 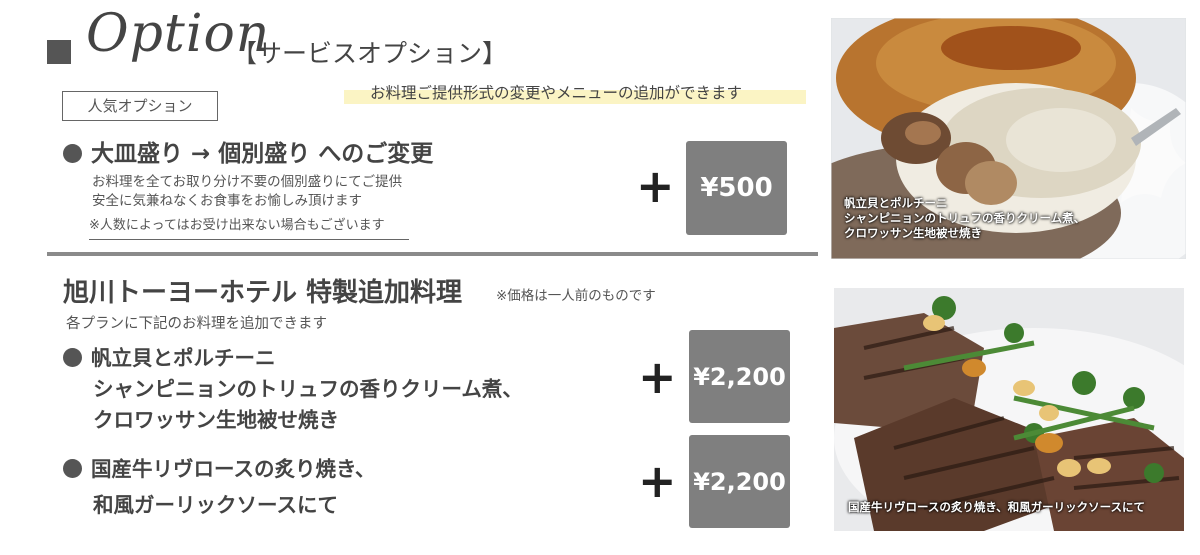 I want to click on photo-caption-bottom: 国産牛リヴロースの炙り焼き、和風ガーリックソースにて, so click(x=997, y=507).